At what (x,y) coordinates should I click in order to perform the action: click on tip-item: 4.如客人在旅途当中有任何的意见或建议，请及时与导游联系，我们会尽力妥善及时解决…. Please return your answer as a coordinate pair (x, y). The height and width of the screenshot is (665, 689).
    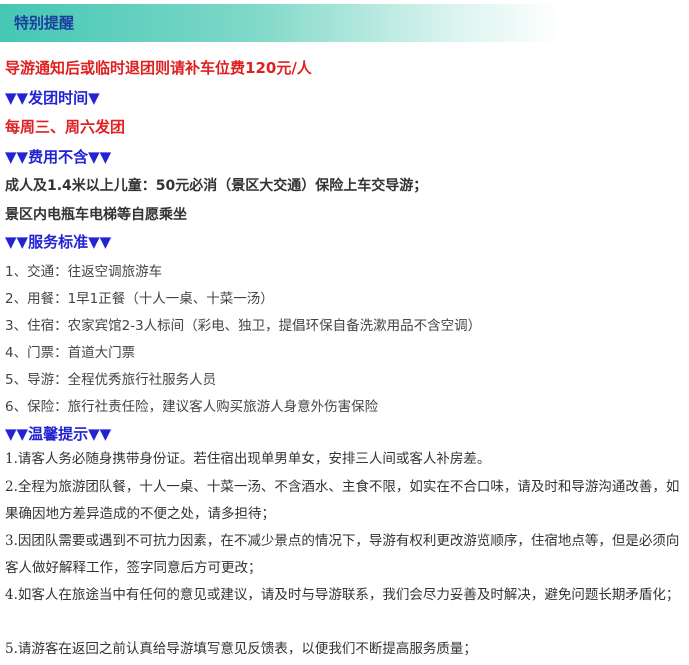
    Looking at the image, I should click on (342, 595).